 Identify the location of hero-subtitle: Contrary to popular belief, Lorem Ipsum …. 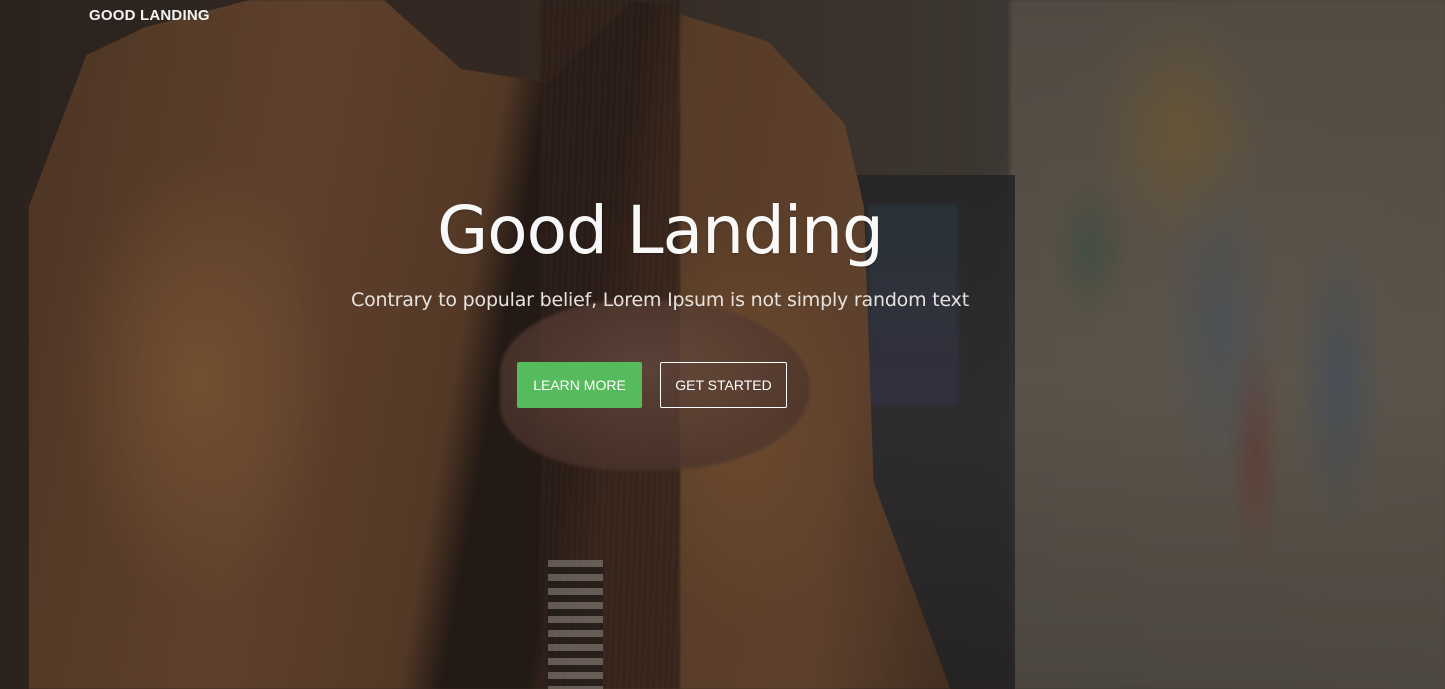
(660, 300).